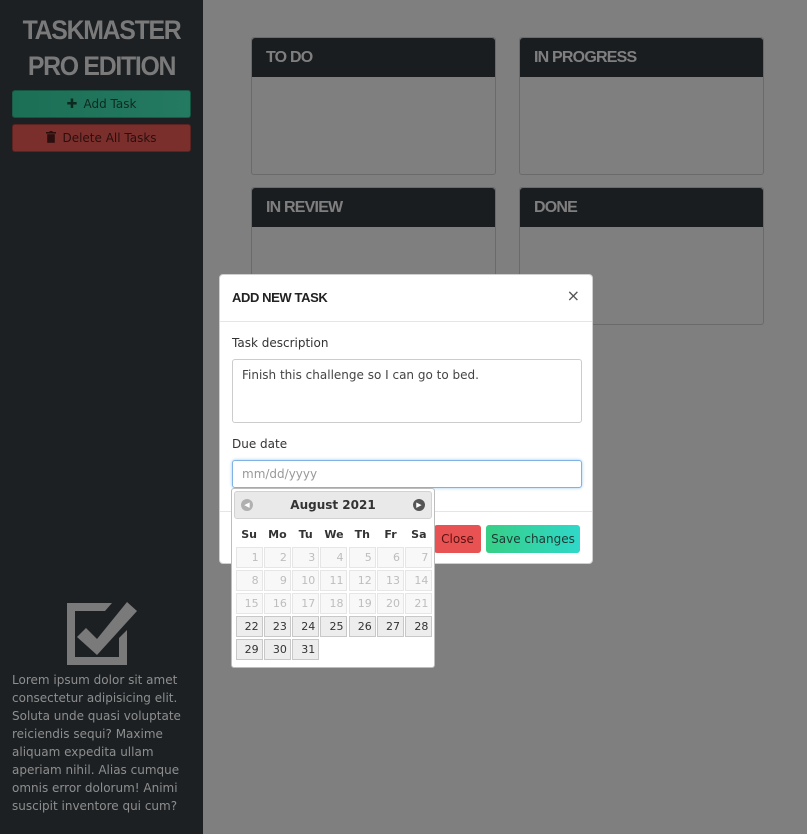 This screenshot has width=807, height=834. I want to click on modal-title: ADD NEW TASK, so click(280, 297).